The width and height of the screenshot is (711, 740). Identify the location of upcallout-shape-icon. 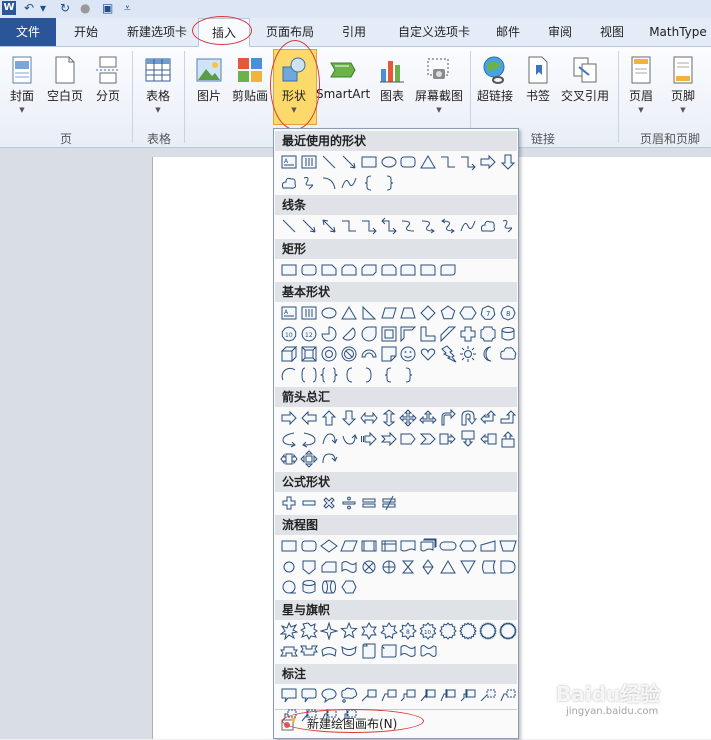
(508, 439).